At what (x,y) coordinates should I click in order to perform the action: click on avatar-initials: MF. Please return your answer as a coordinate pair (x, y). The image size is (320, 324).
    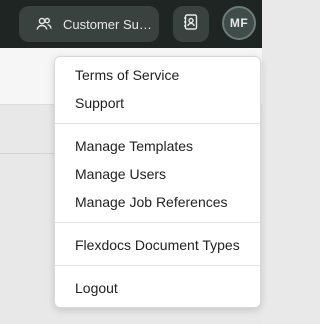
    Looking at the image, I should click on (239, 23).